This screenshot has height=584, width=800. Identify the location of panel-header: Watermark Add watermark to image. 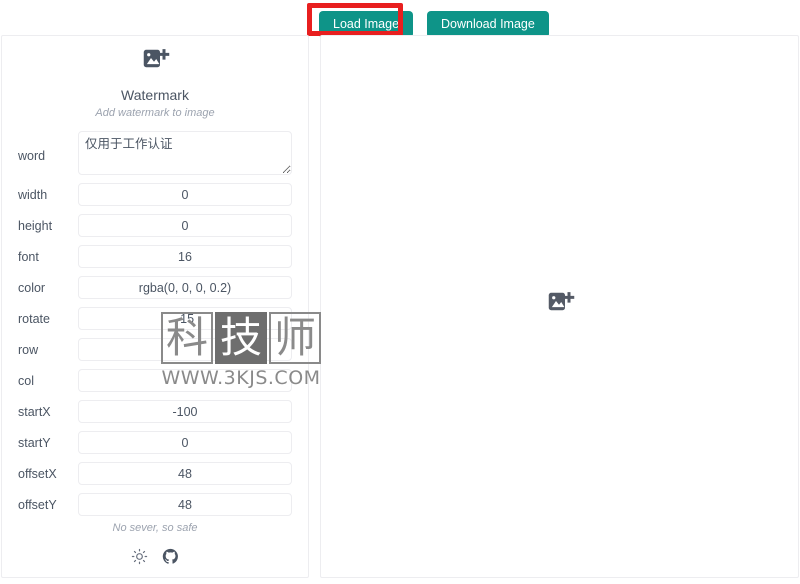
(155, 77).